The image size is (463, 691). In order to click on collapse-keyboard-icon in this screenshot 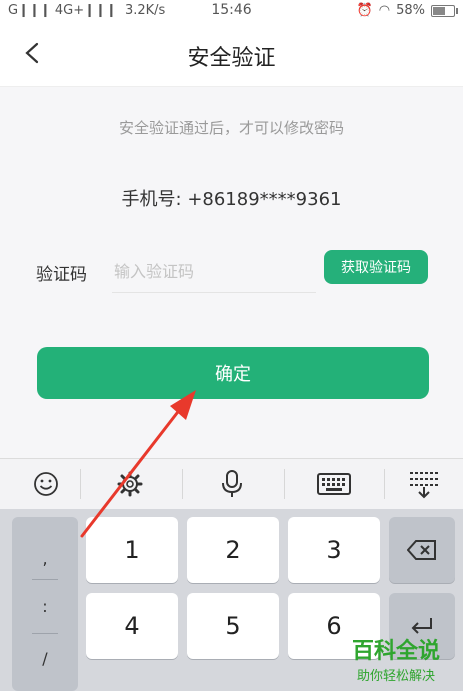, I will do `click(420, 484)`.